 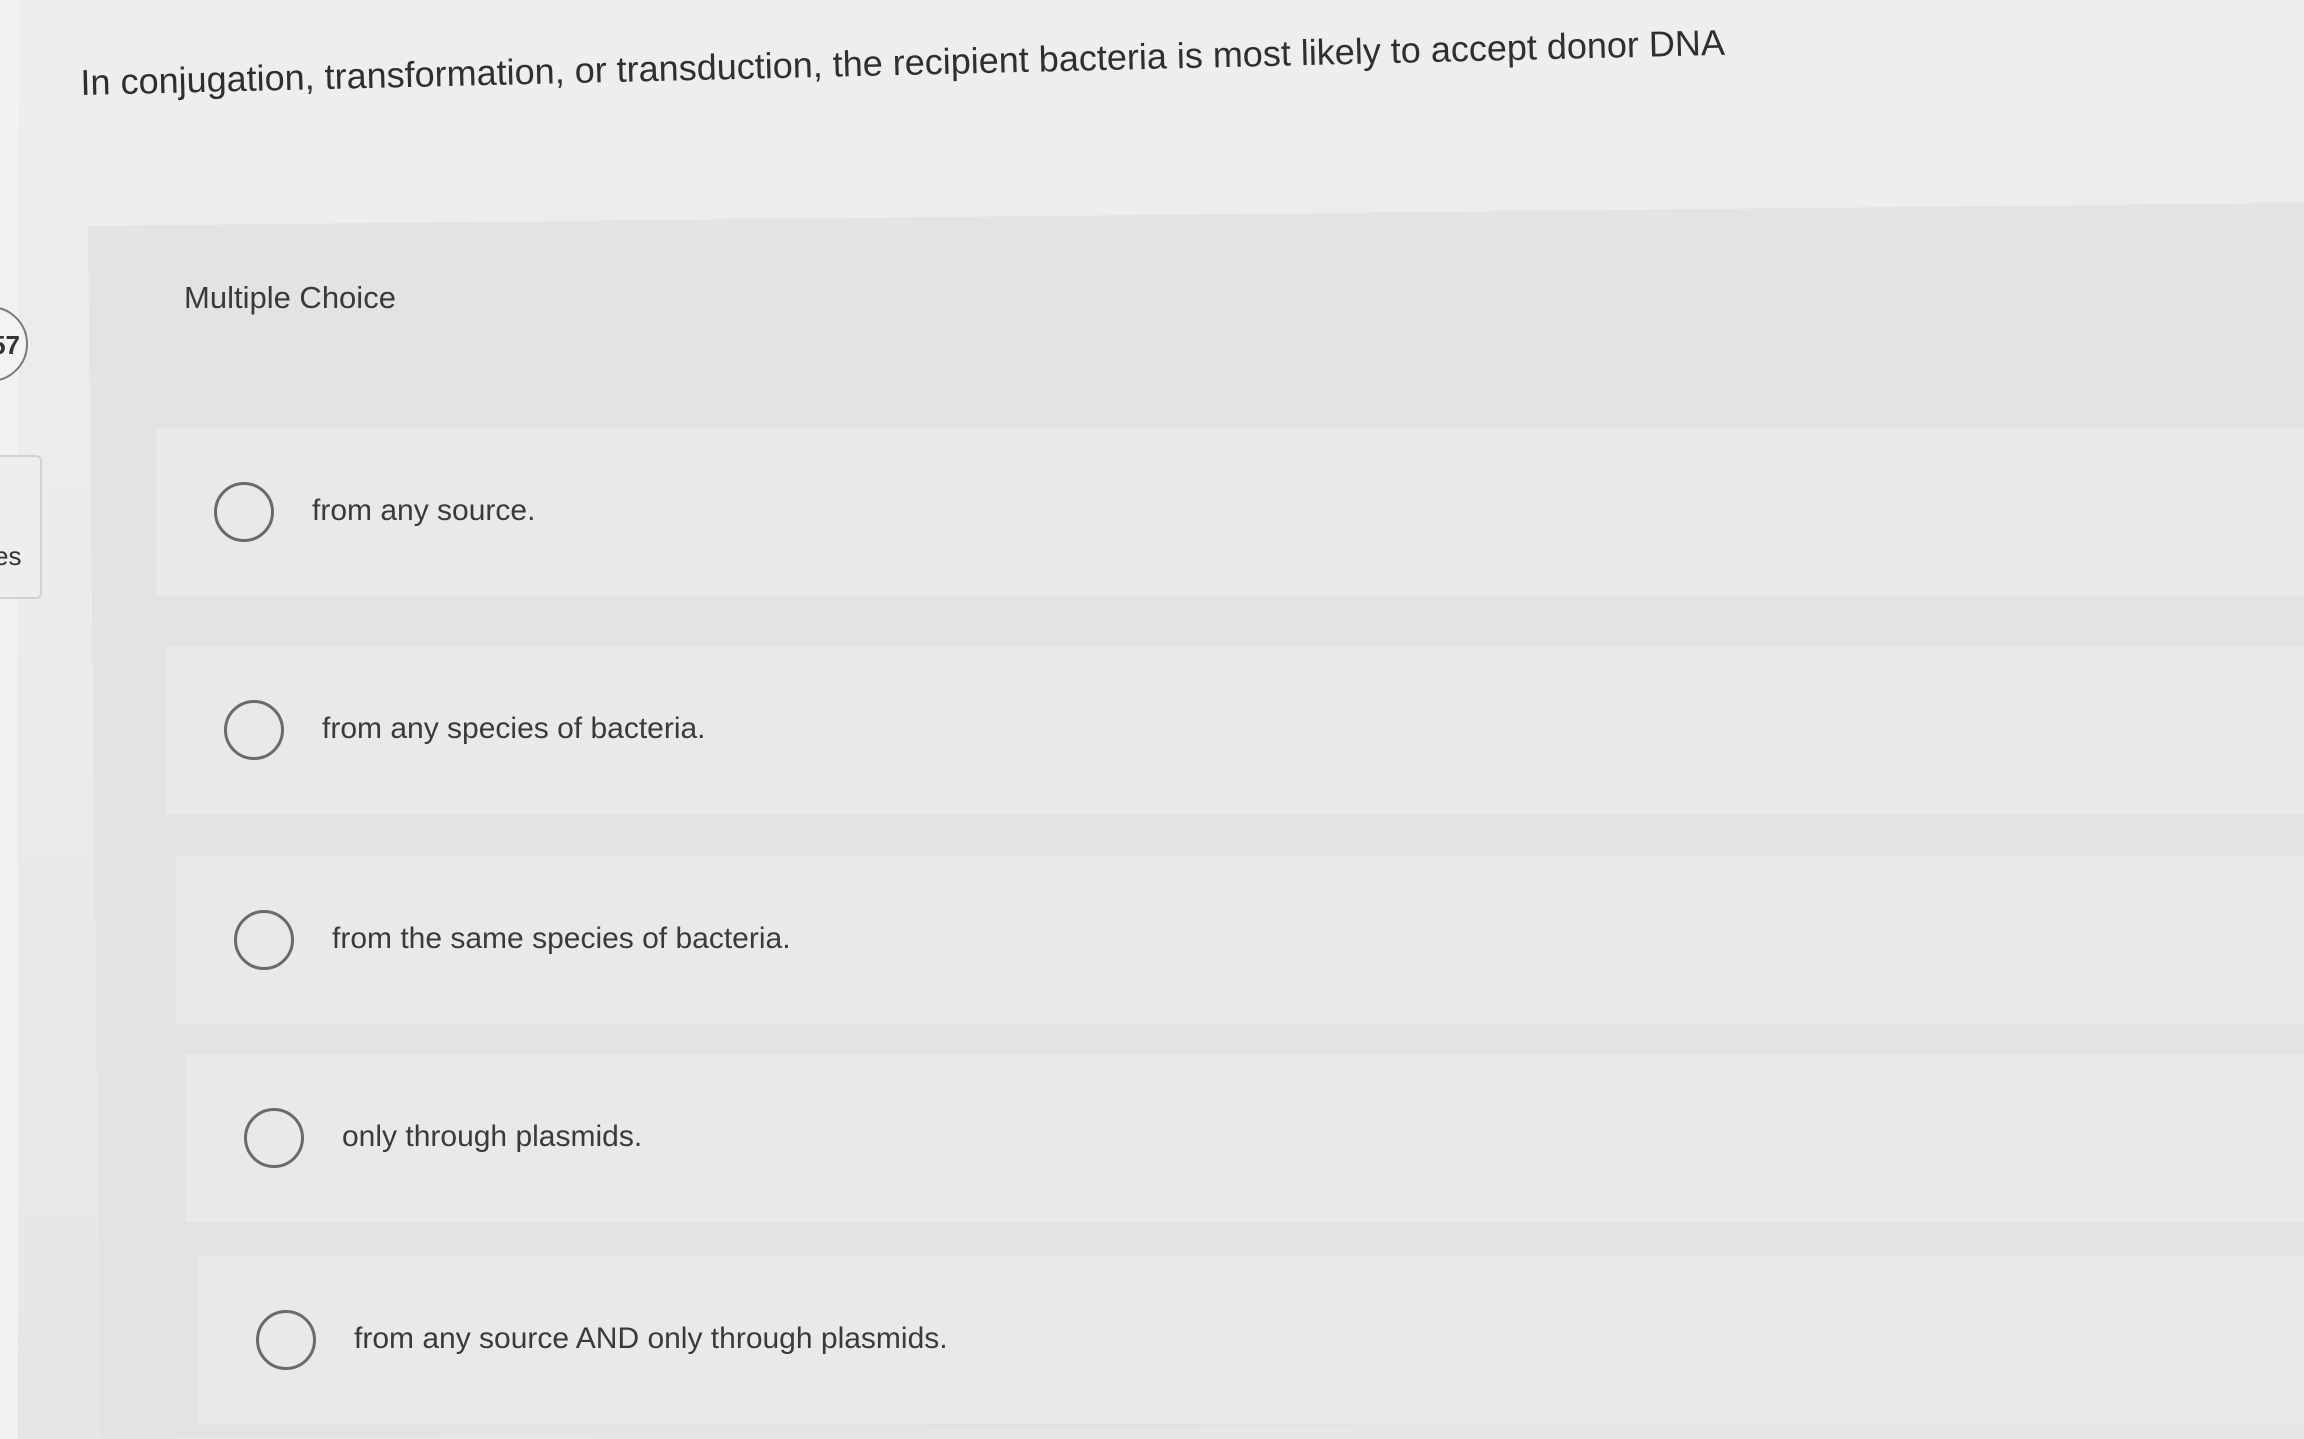 What do you see at coordinates (1245, 1138) in the screenshot?
I see `choice-option: only through plasmids.` at bounding box center [1245, 1138].